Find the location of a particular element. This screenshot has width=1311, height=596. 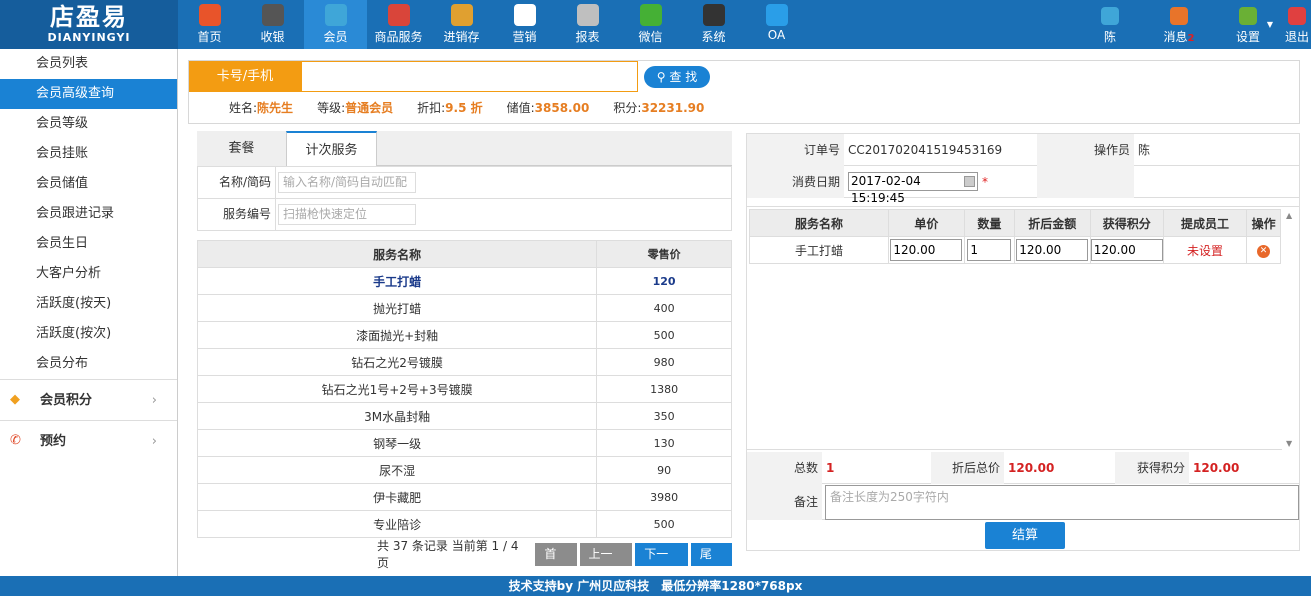

nav-item-label: 商品服务 is located at coordinates (398, 37).